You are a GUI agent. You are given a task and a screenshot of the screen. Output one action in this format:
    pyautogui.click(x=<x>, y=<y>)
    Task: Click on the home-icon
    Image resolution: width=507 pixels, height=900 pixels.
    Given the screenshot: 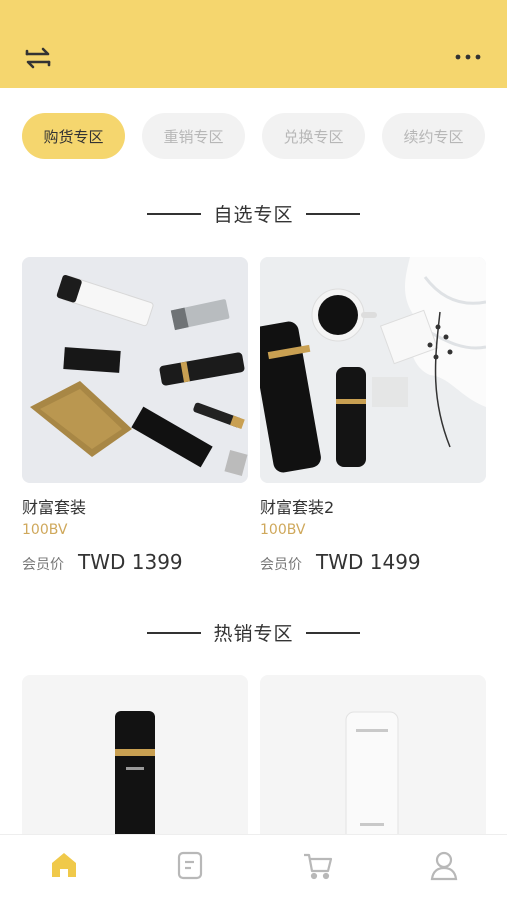 What is the action you would take?
    pyautogui.click(x=64, y=865)
    